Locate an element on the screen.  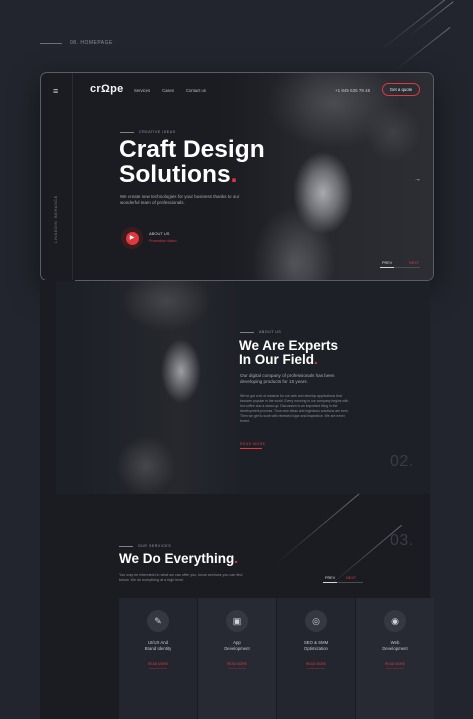
section-number: 03. is located at coordinates (402, 540).